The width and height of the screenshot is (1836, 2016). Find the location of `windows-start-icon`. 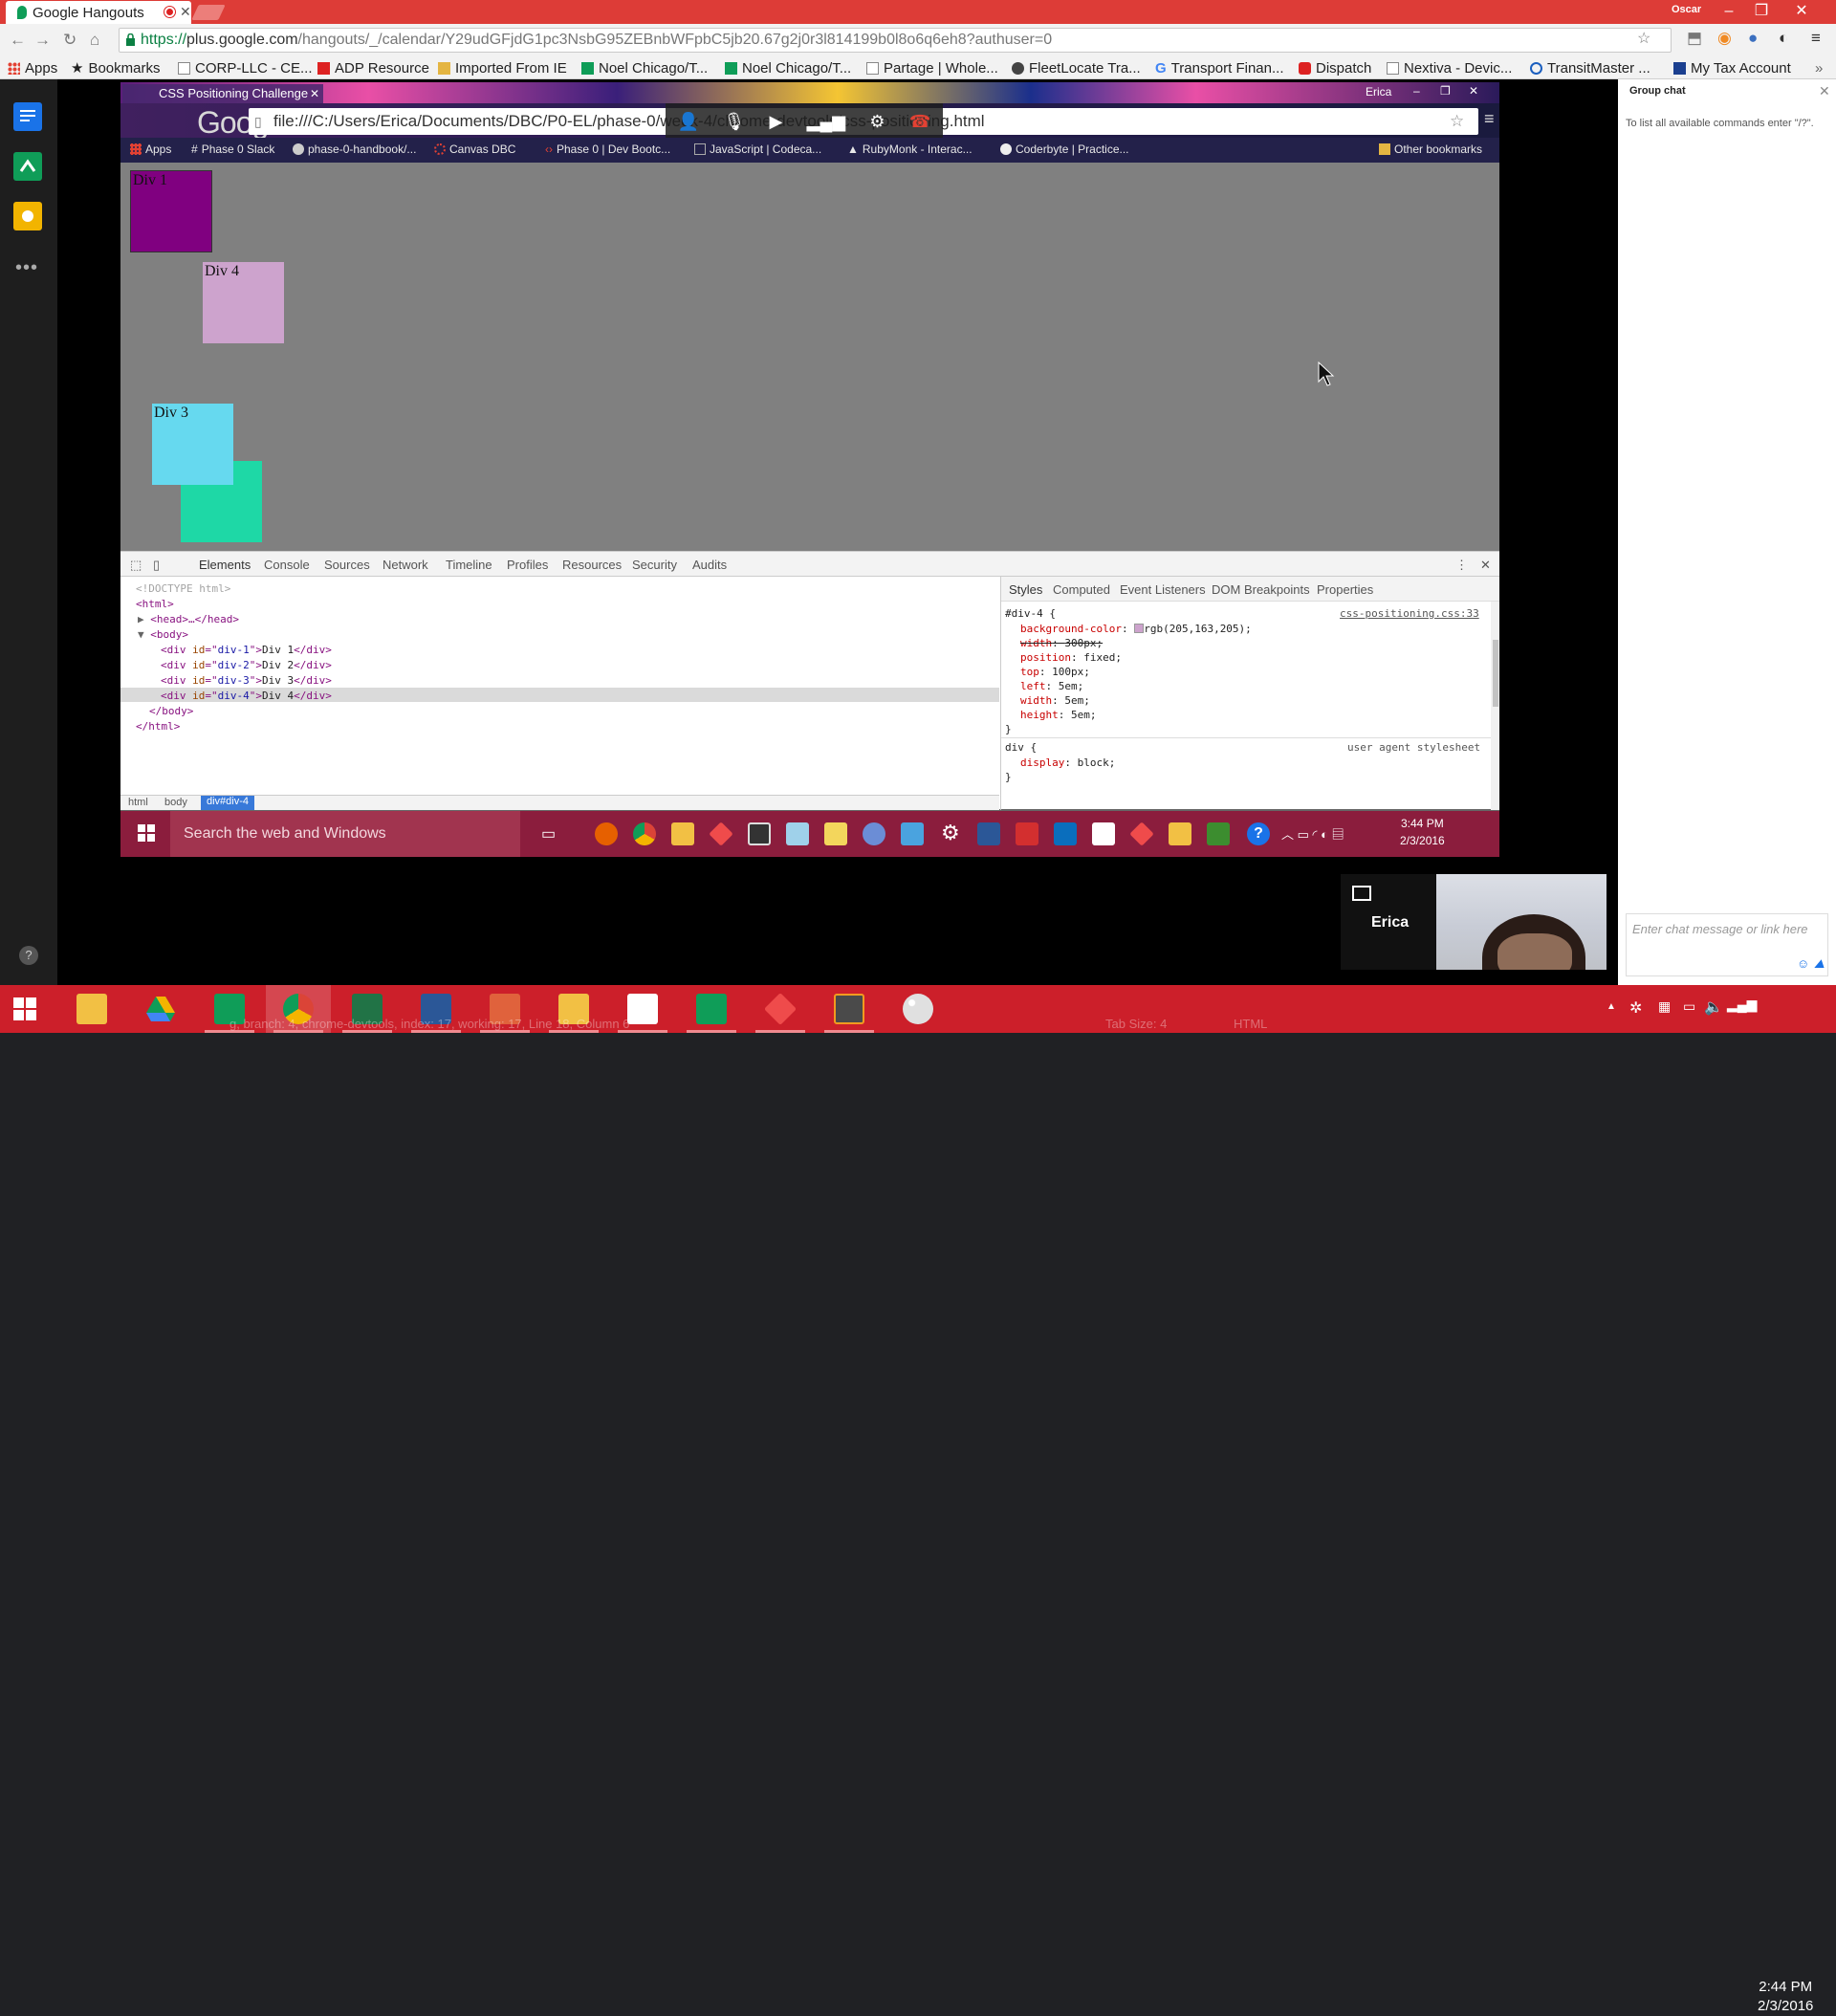

windows-start-icon is located at coordinates (25, 1009).